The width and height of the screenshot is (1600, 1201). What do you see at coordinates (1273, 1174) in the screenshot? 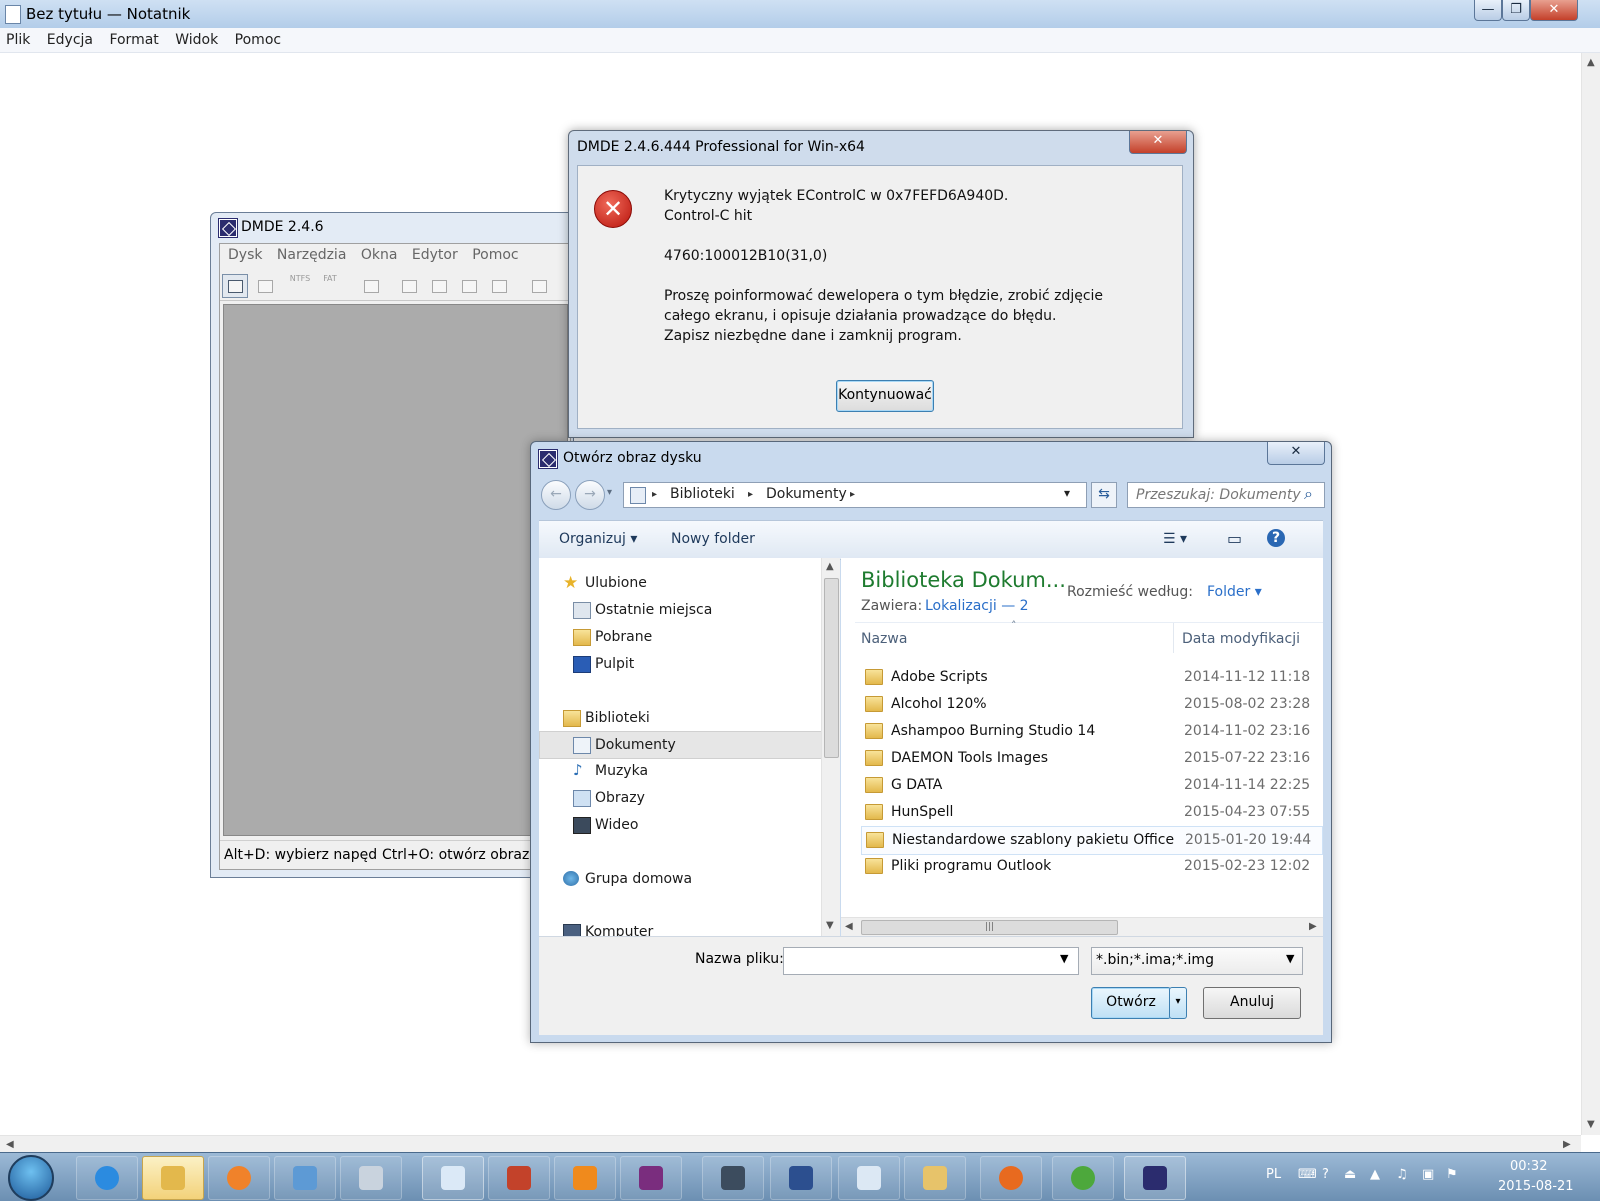
I see `language-indicator: PL` at bounding box center [1273, 1174].